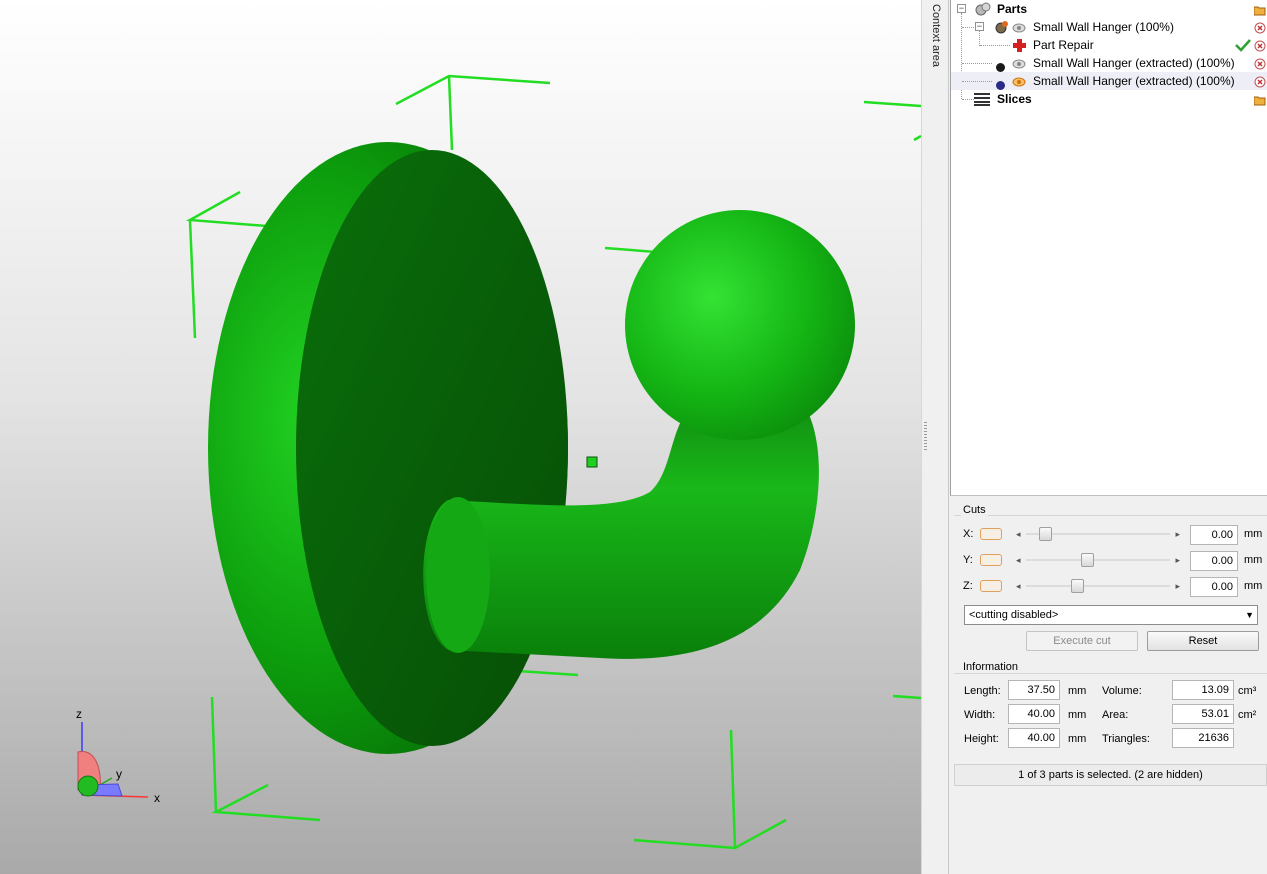 This screenshot has width=1267, height=874. Describe the element at coordinates (991, 586) in the screenshot. I see `cut-z-toggle` at that location.